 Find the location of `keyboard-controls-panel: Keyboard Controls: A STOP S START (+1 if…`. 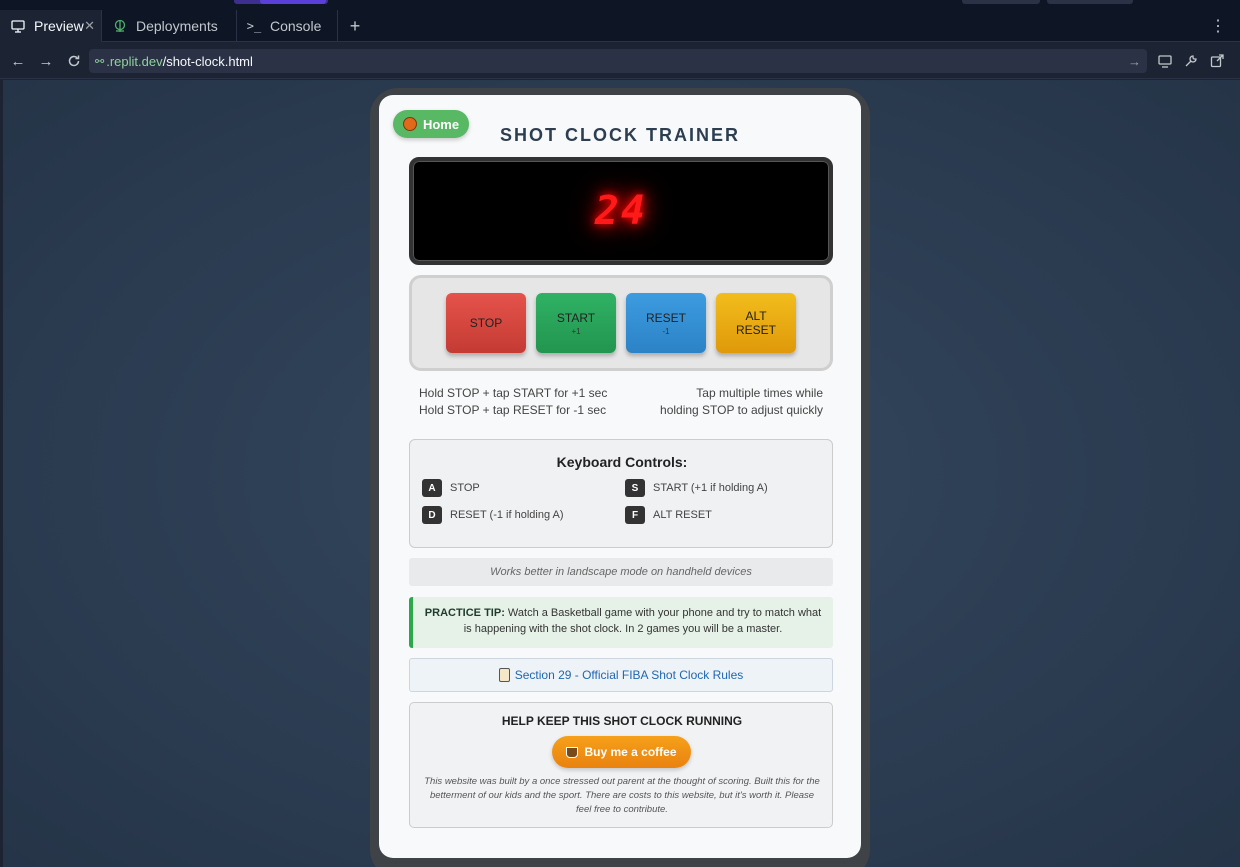

keyboard-controls-panel: Keyboard Controls: A STOP S START (+1 if… is located at coordinates (621, 493).